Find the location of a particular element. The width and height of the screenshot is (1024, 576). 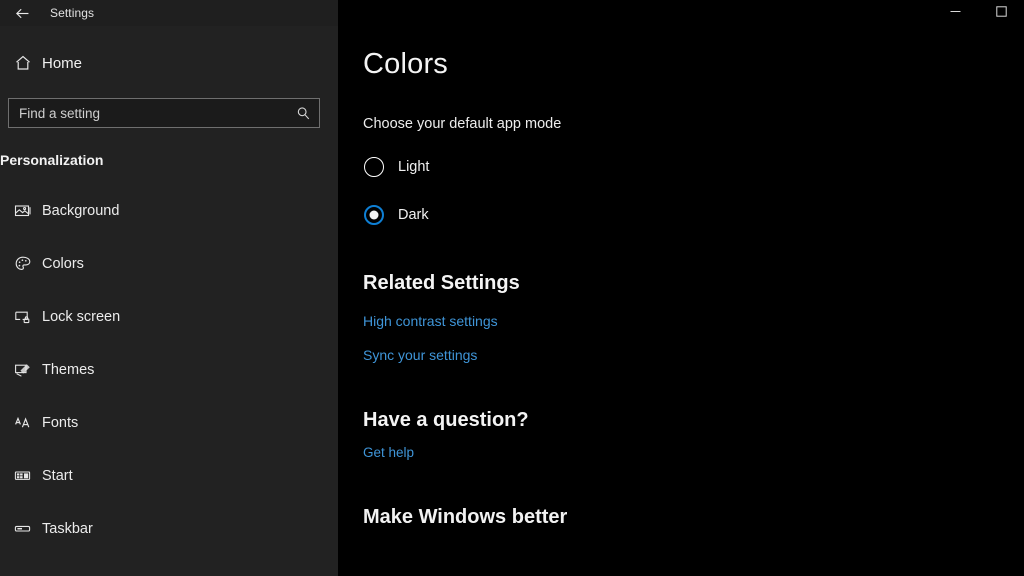

app-mode-label: Choose your default app mode is located at coordinates (462, 124).